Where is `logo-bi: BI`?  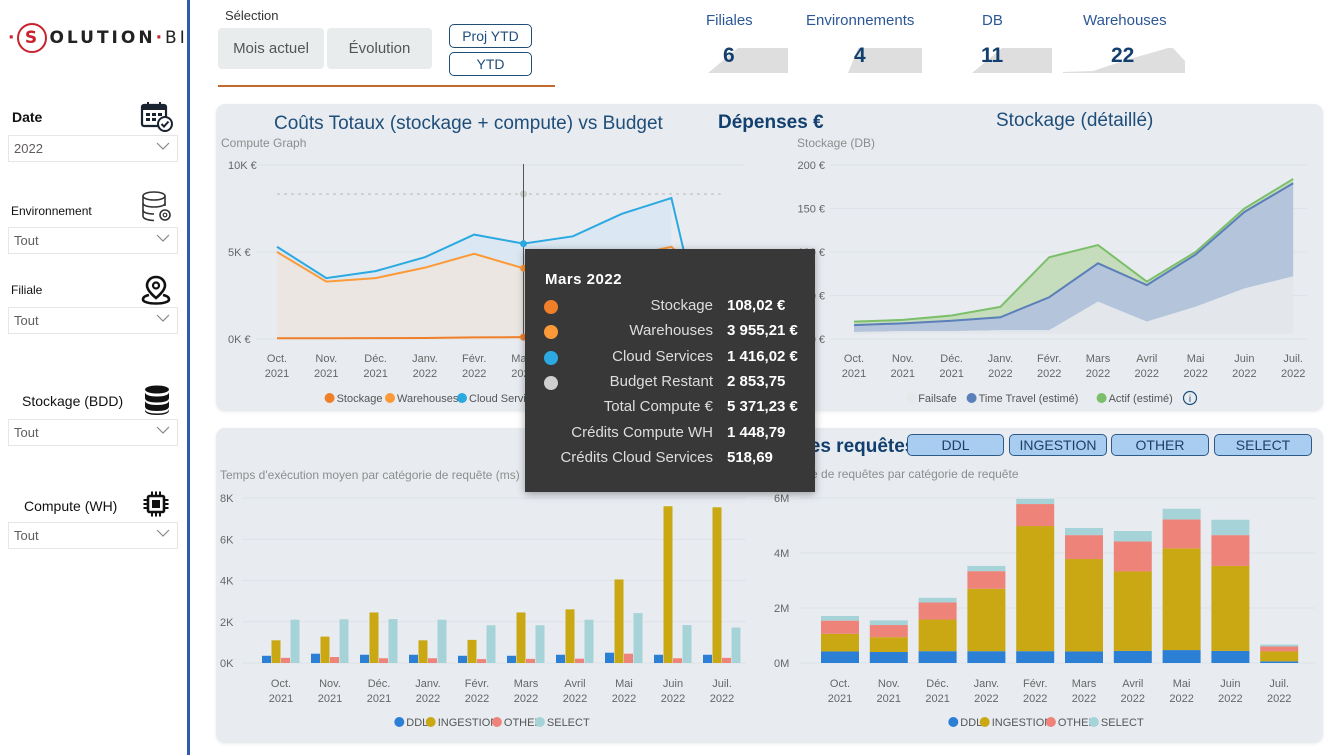
logo-bi: BI is located at coordinates (176, 38).